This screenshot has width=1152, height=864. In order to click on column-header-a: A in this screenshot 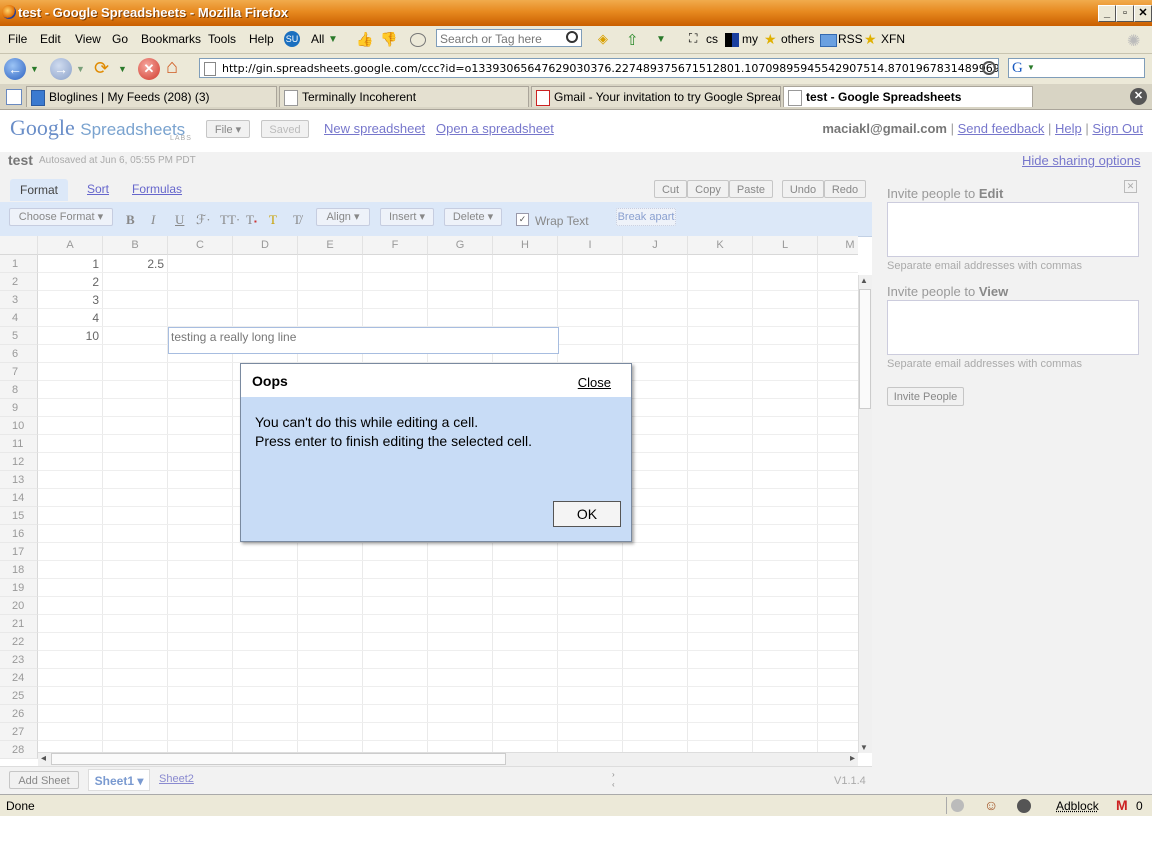, I will do `click(70, 245)`.